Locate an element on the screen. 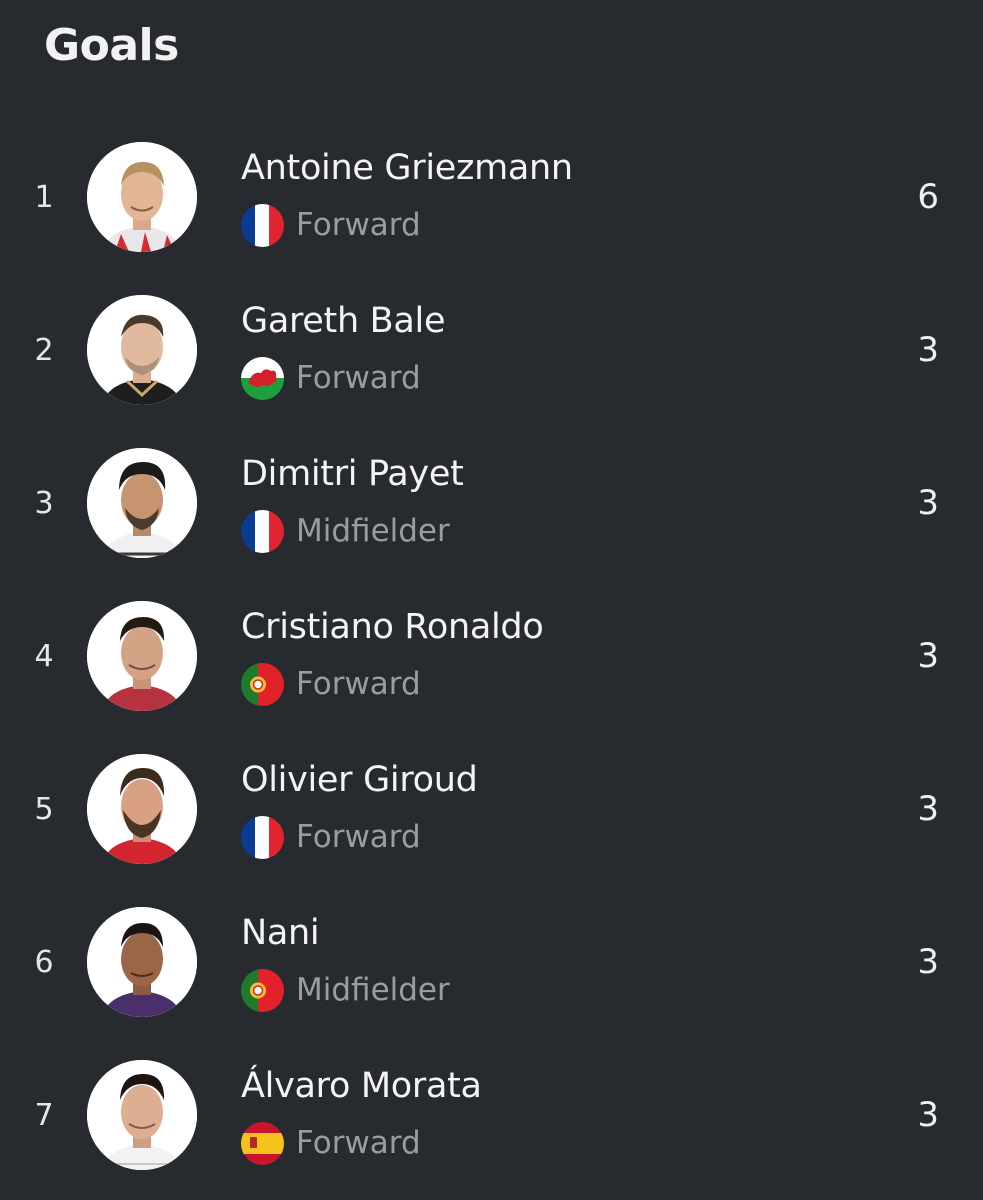 This screenshot has height=1200, width=983. player-rank: 5 is located at coordinates (44, 809).